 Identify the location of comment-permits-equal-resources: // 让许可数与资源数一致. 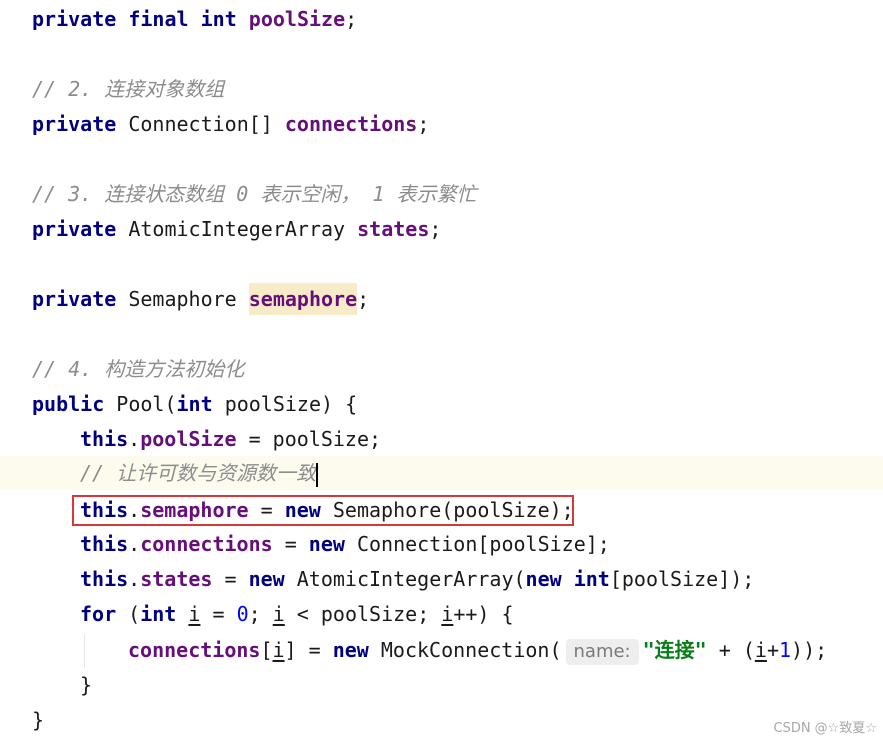
(199, 473).